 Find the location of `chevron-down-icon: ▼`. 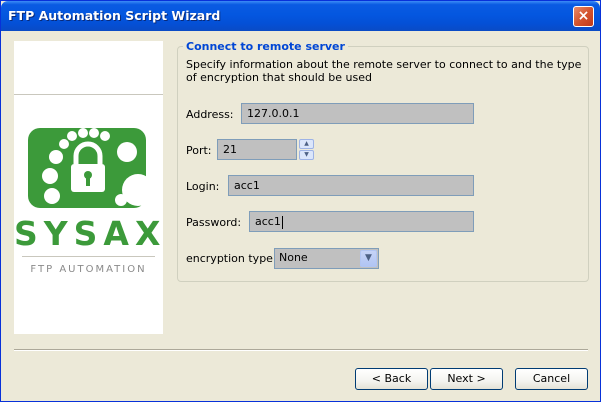

chevron-down-icon: ▼ is located at coordinates (368, 258).